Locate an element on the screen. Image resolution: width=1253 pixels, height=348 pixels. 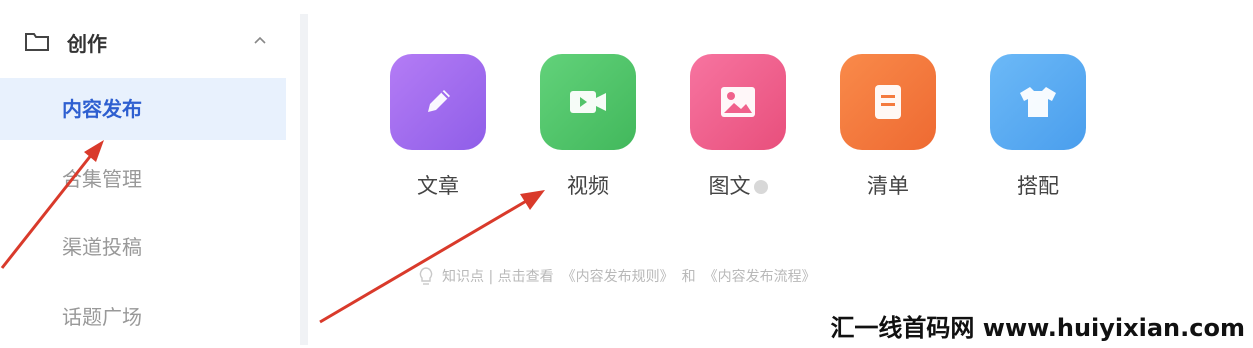
watermark: 汇一线首码网 www.huiyixian.com is located at coordinates (1037, 325).